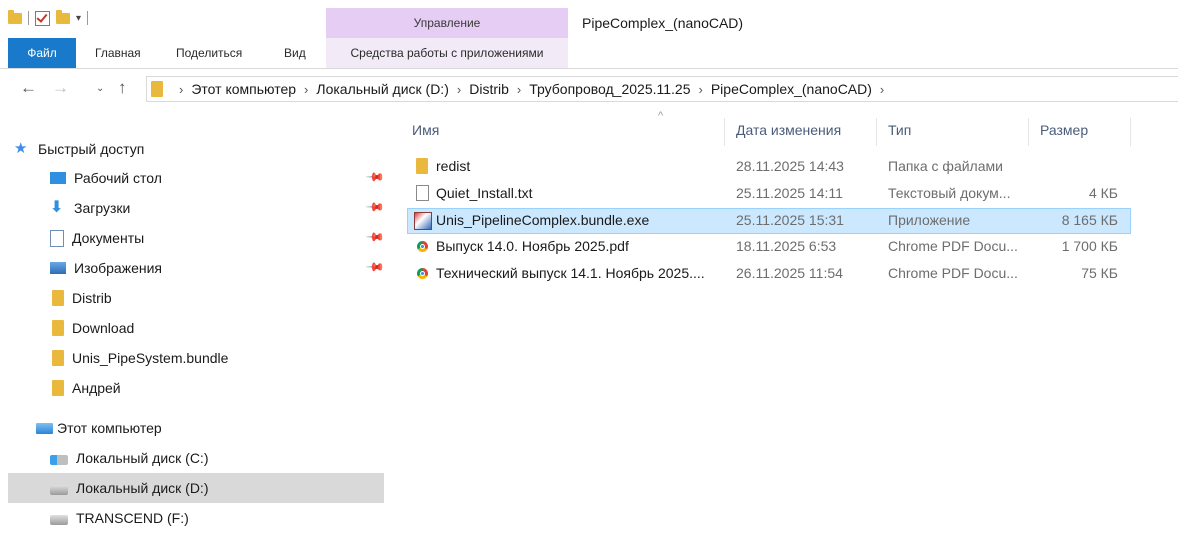 Image resolution: width=1178 pixels, height=533 pixels. Describe the element at coordinates (543, 220) in the screenshot. I see `file-name: Unis_PipelineComplex.bundle.exe` at that location.